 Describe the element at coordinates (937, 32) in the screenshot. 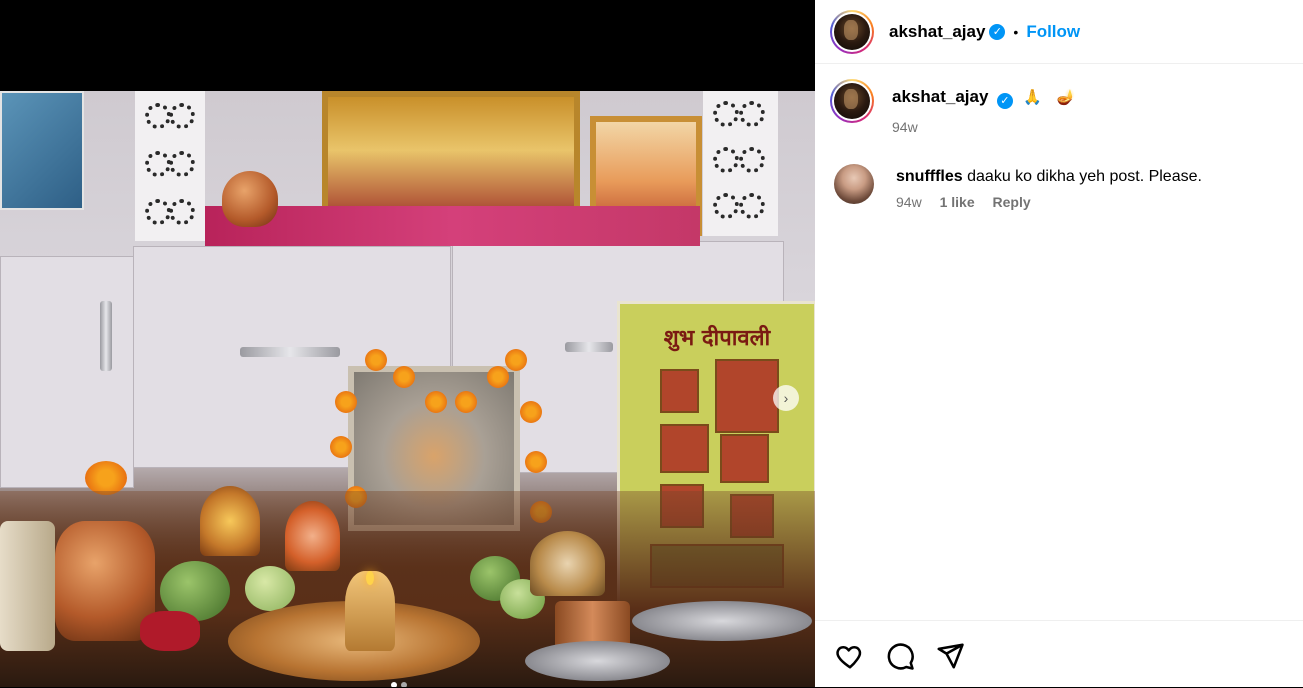

I see `author-username: akshat_ajay` at that location.